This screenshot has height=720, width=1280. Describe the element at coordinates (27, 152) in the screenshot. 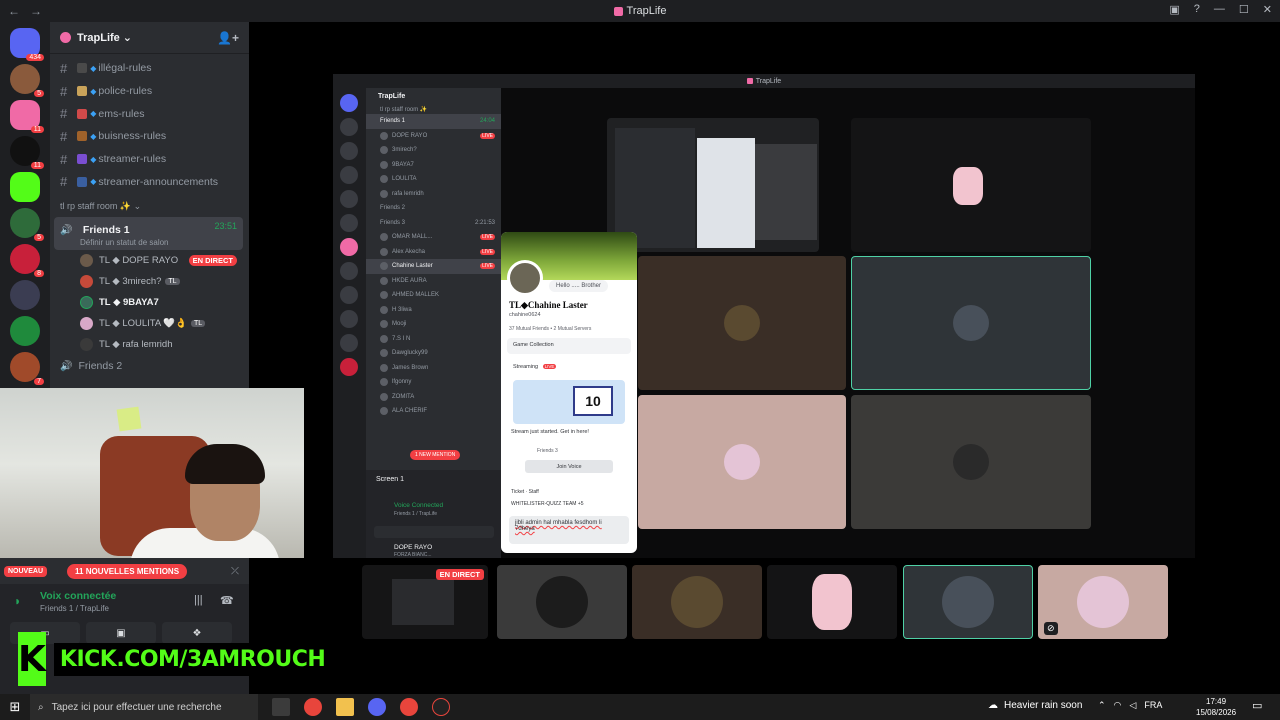

I see `server-icon: 11` at that location.